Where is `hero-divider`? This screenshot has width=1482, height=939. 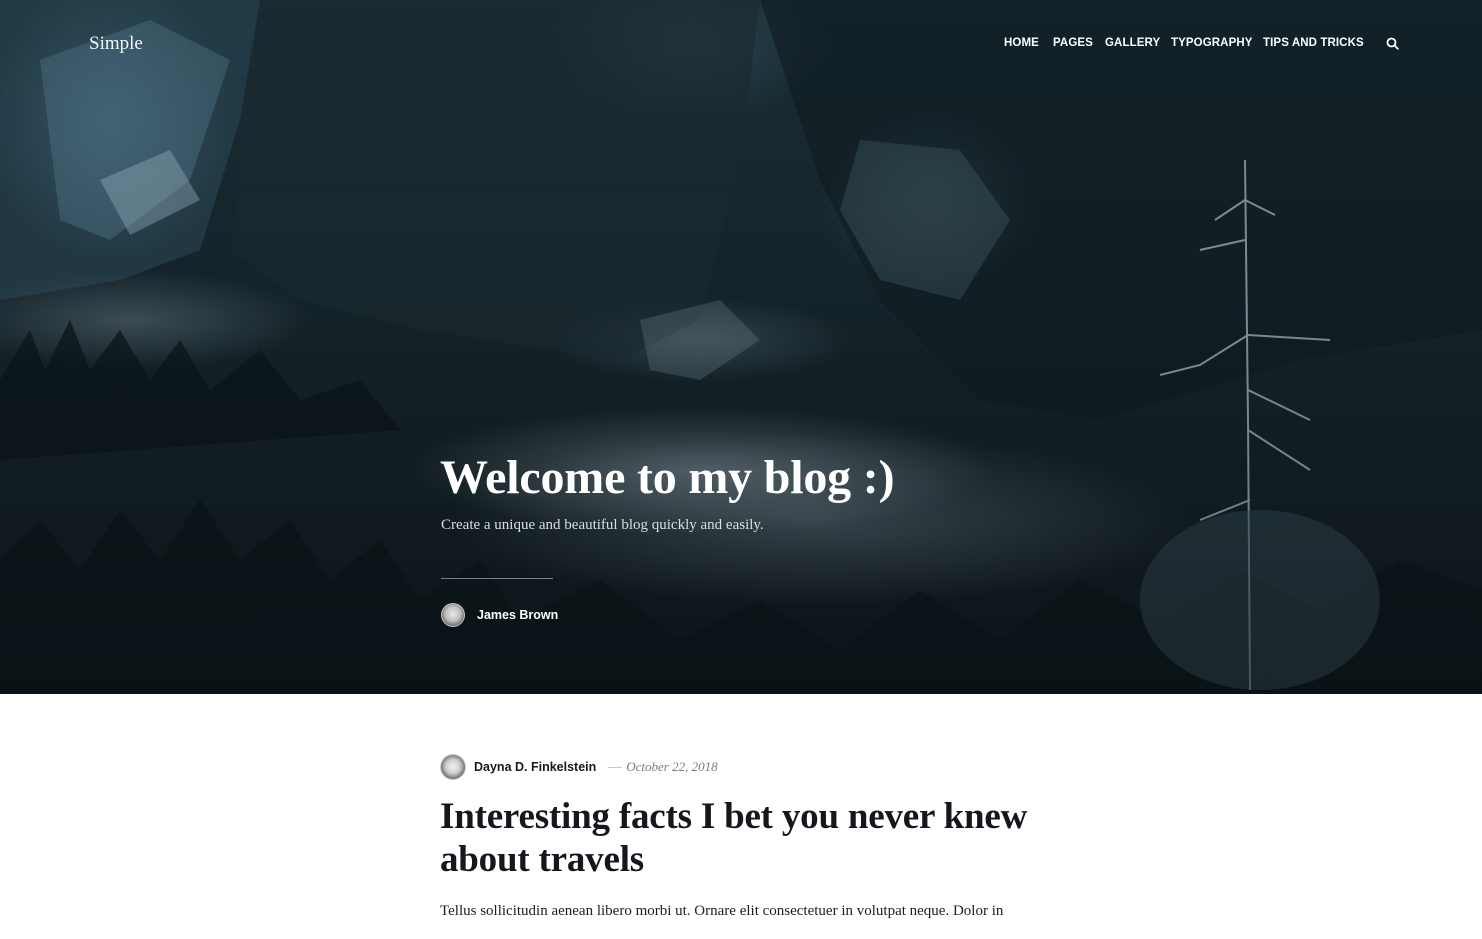 hero-divider is located at coordinates (497, 578).